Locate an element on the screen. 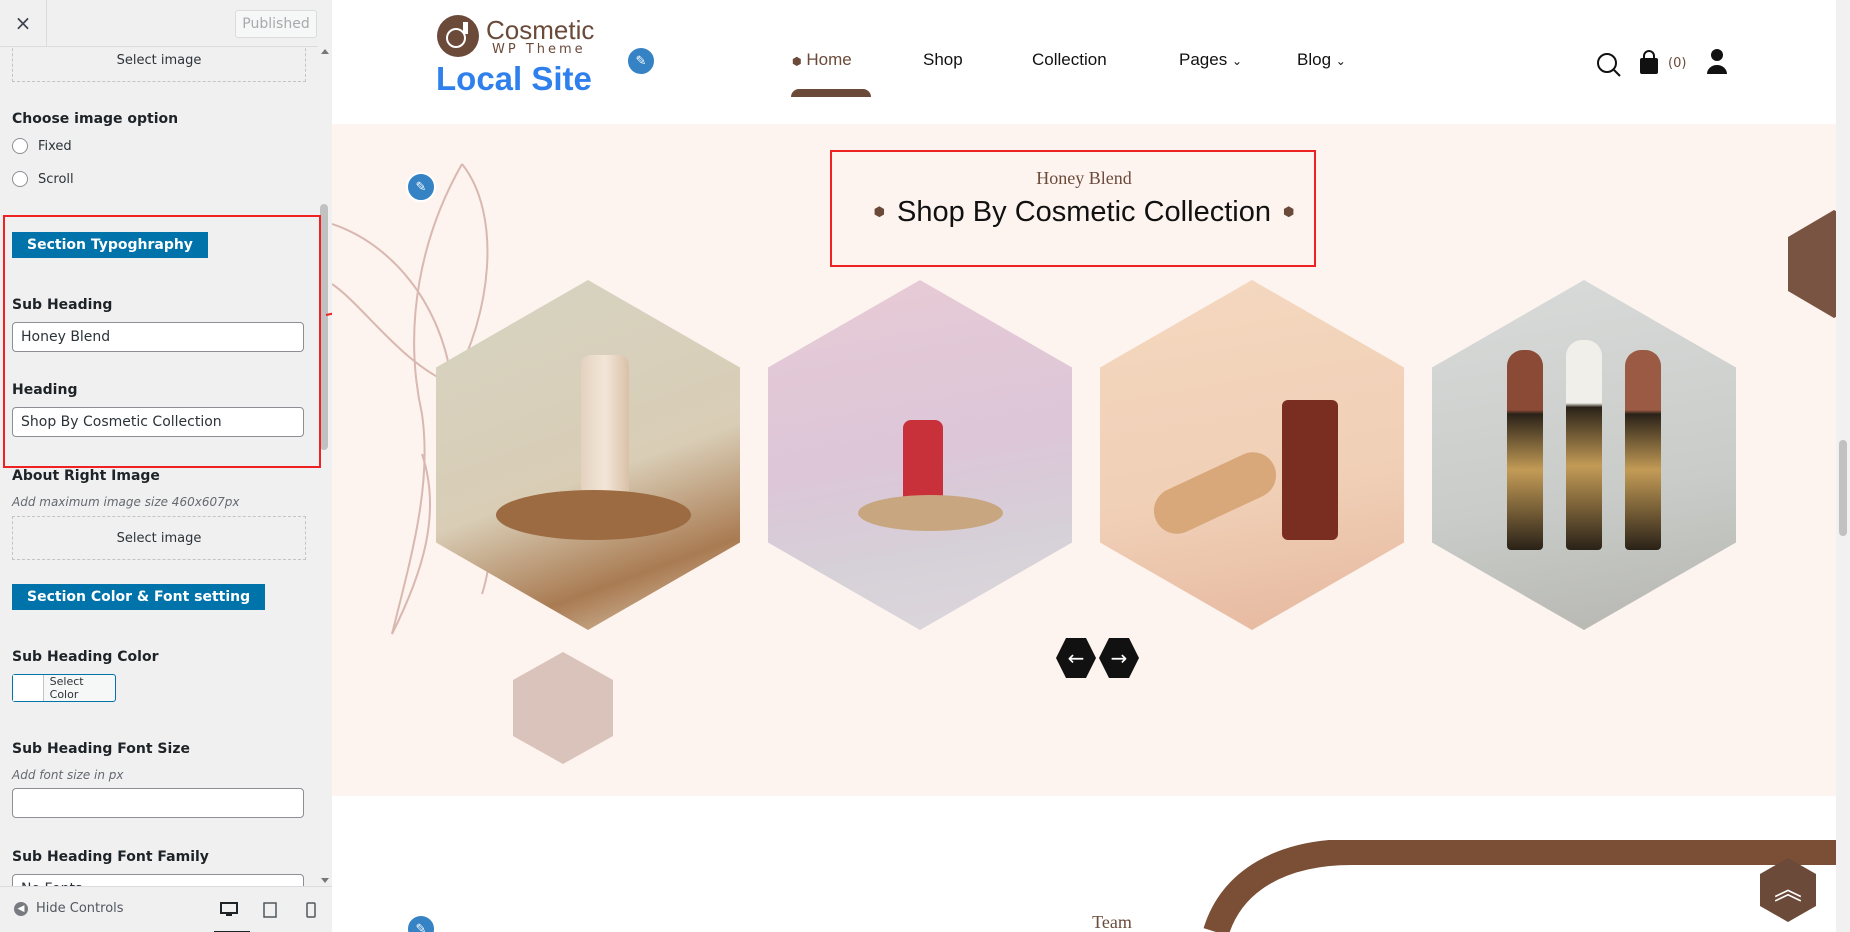  user-icon is located at coordinates (1717, 64).